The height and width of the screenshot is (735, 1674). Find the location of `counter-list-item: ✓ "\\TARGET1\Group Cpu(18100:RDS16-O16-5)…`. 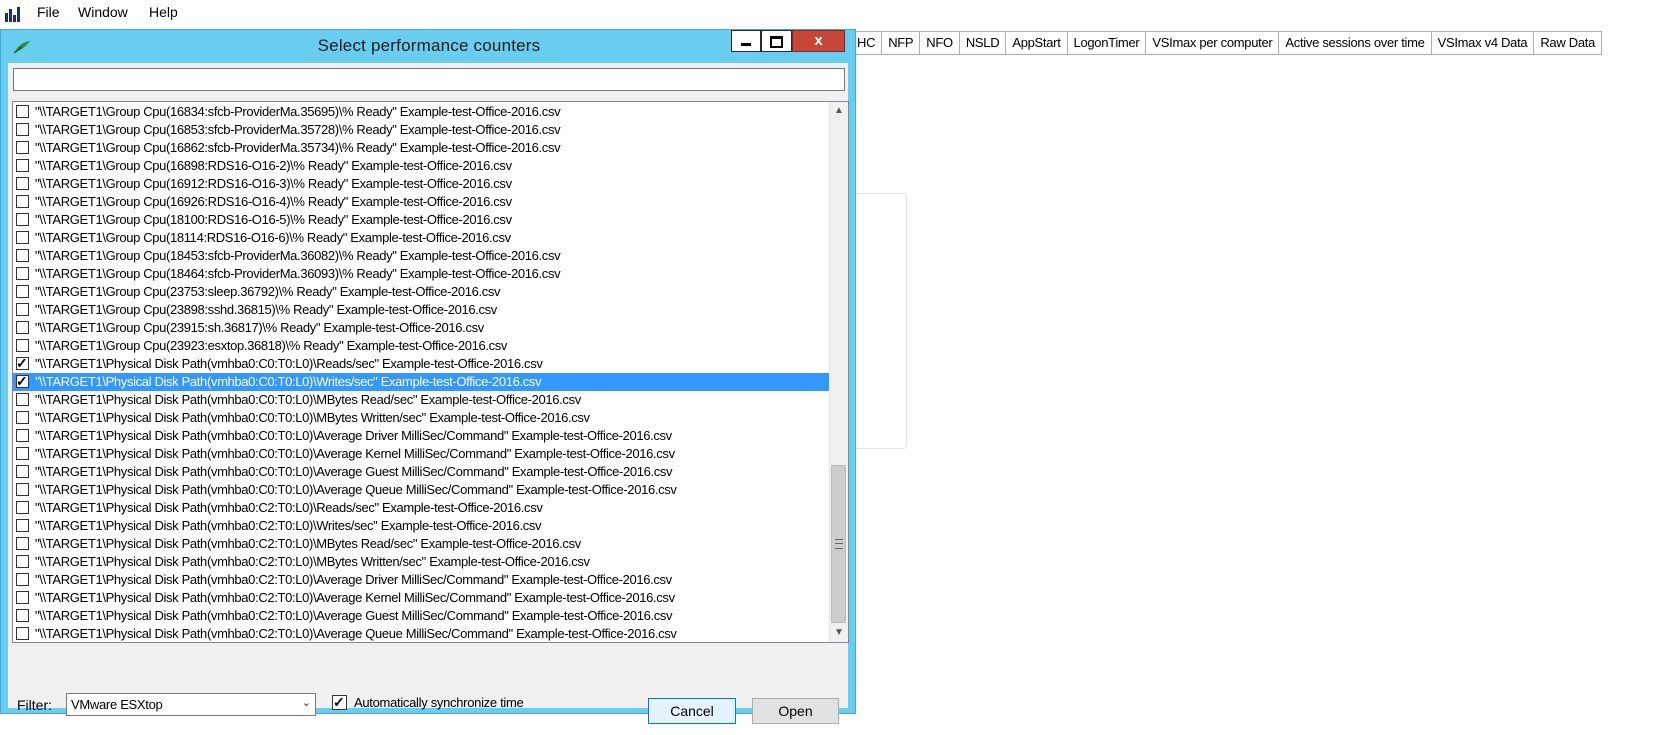

counter-list-item: ✓ "\\TARGET1\Group Cpu(18100:RDS16-O16-5)… is located at coordinates (422, 220).